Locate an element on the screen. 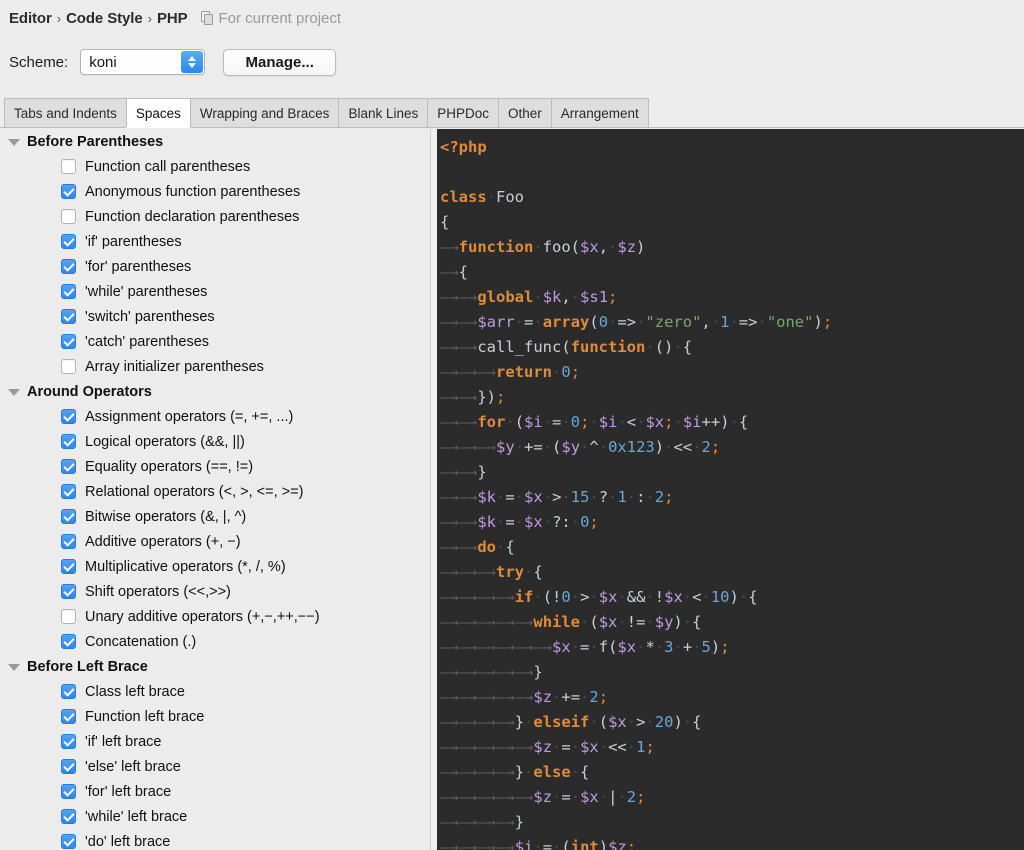  section-title: Around Operators is located at coordinates (89, 391).